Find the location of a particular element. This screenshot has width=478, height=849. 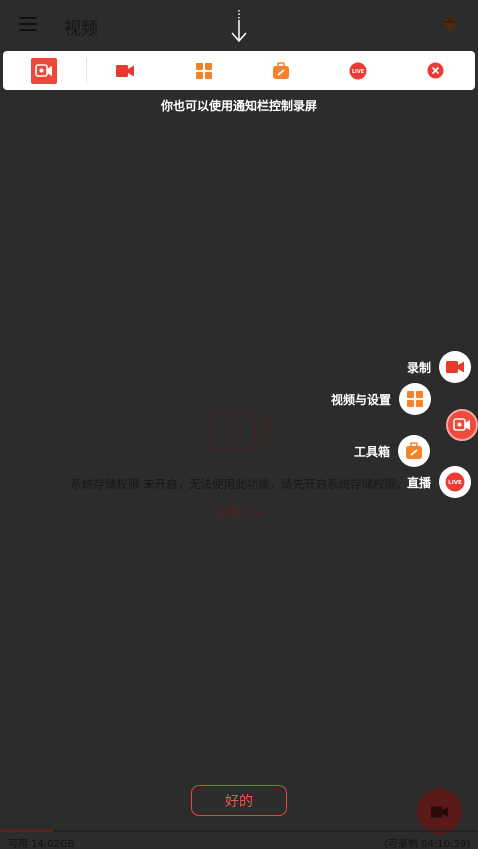

available-storage: 可用 14.02GB is located at coordinates (41, 844).